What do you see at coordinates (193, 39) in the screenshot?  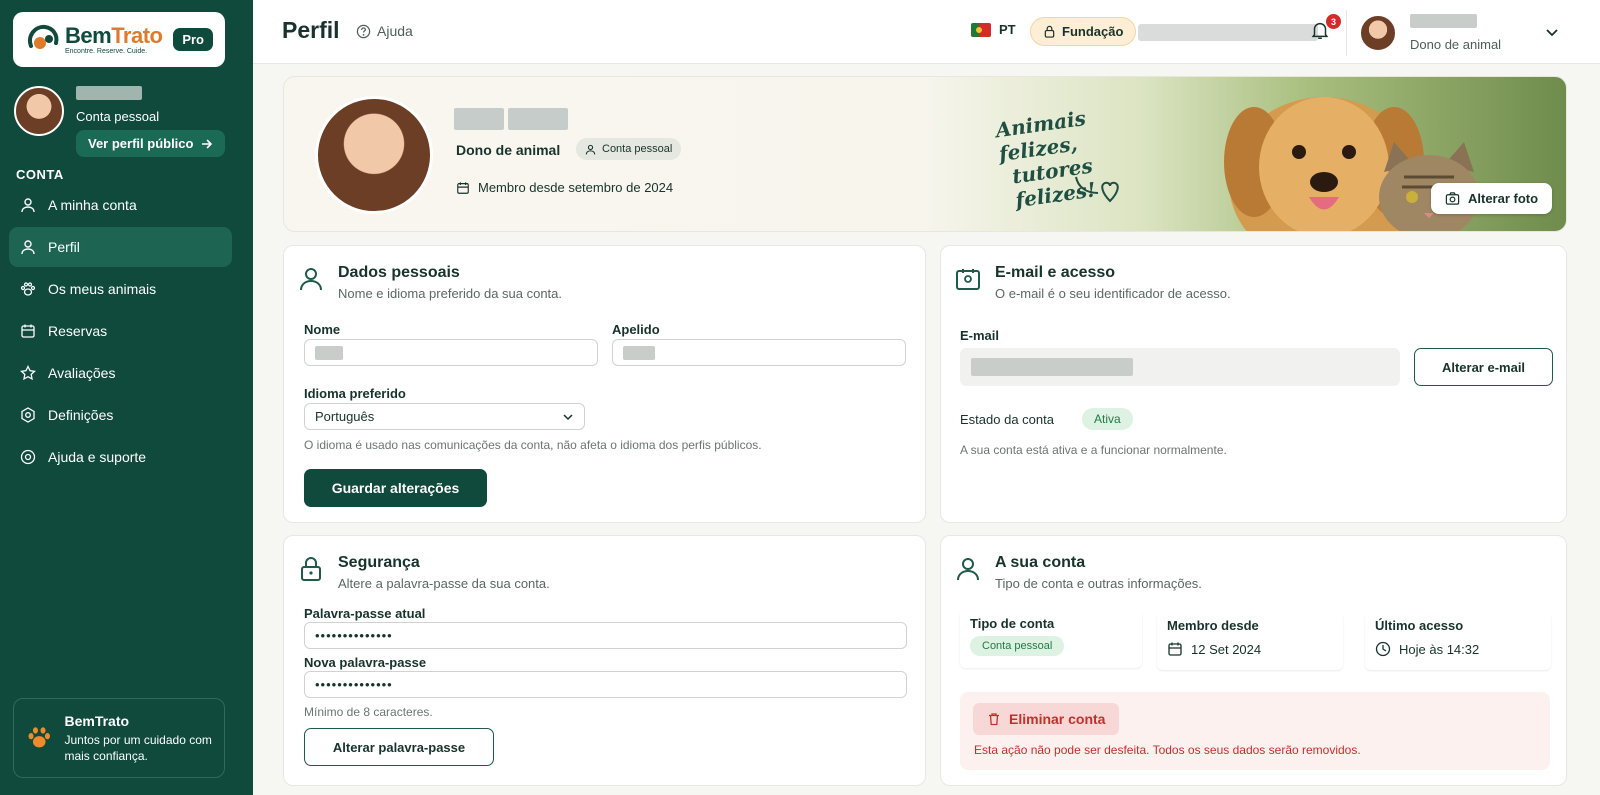 I see `pro-badge: Pro` at bounding box center [193, 39].